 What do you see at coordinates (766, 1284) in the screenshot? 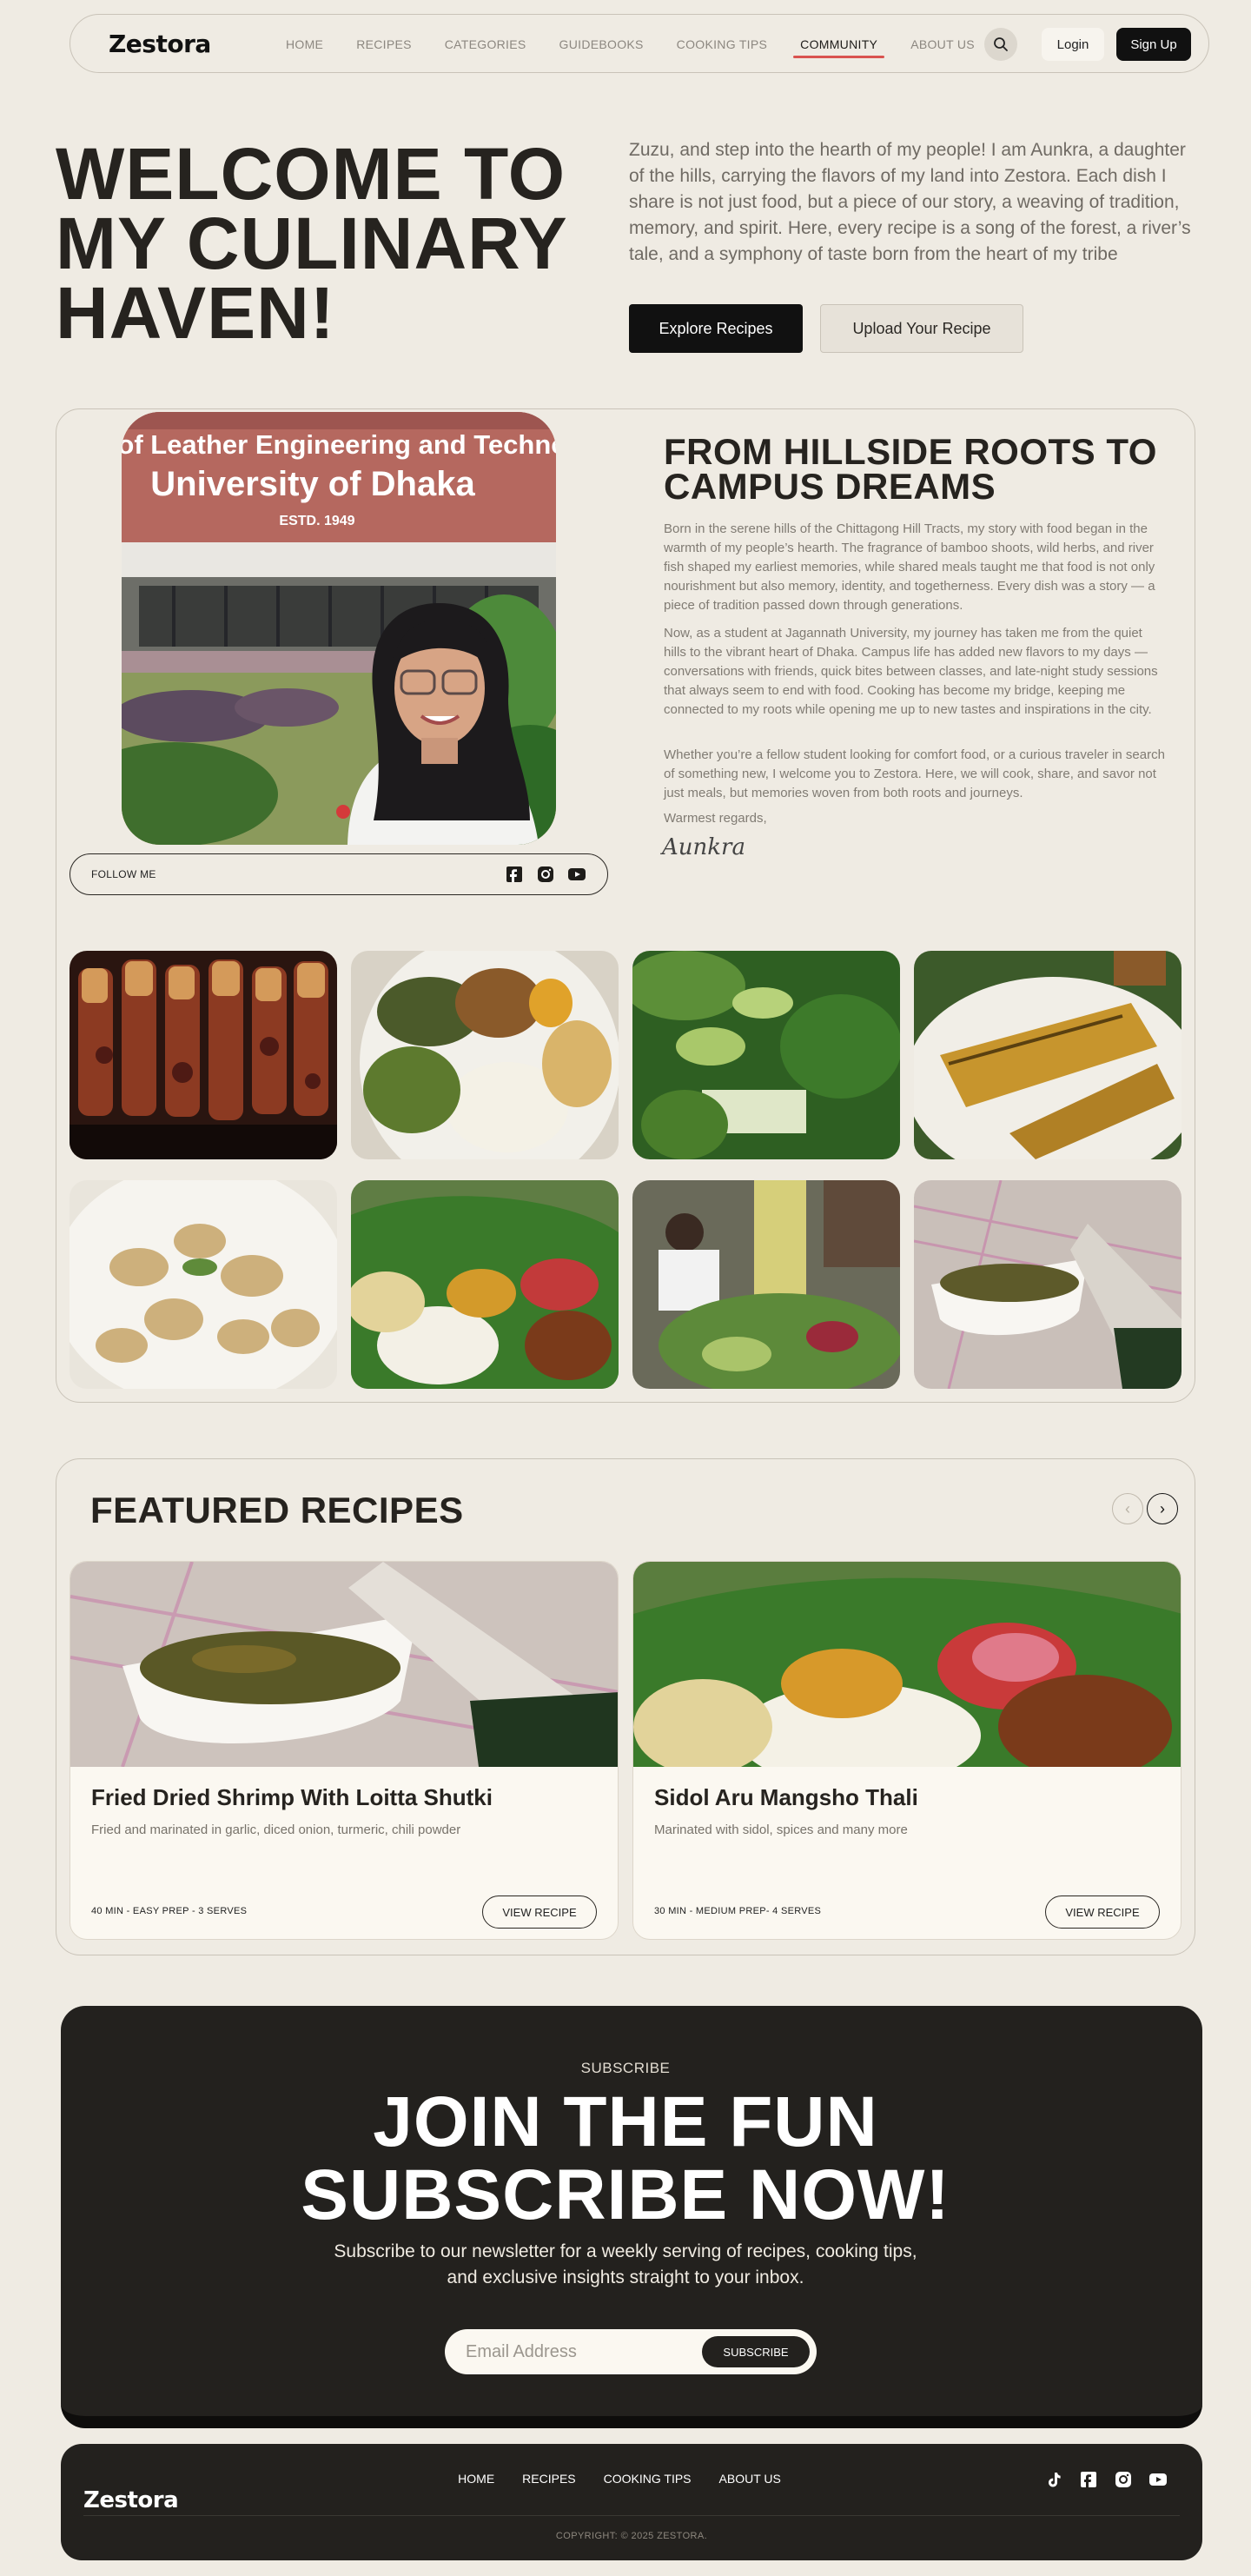
I see `gallery-photo-village-market` at bounding box center [766, 1284].